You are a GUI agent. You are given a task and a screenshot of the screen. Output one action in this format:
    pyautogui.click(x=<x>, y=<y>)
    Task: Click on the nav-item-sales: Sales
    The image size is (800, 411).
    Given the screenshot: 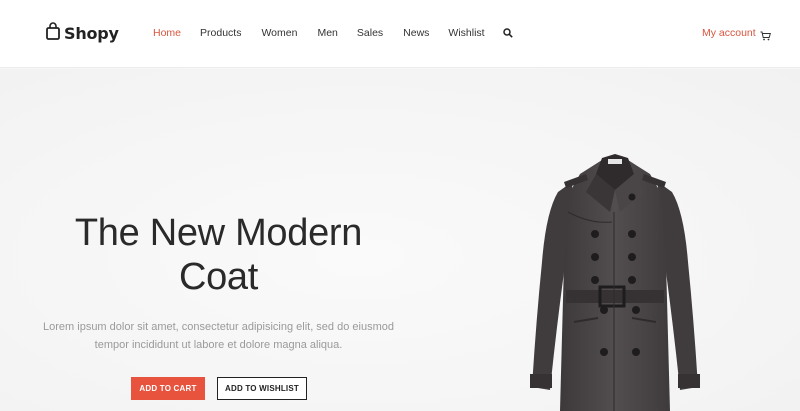 What is the action you would take?
    pyautogui.click(x=370, y=33)
    